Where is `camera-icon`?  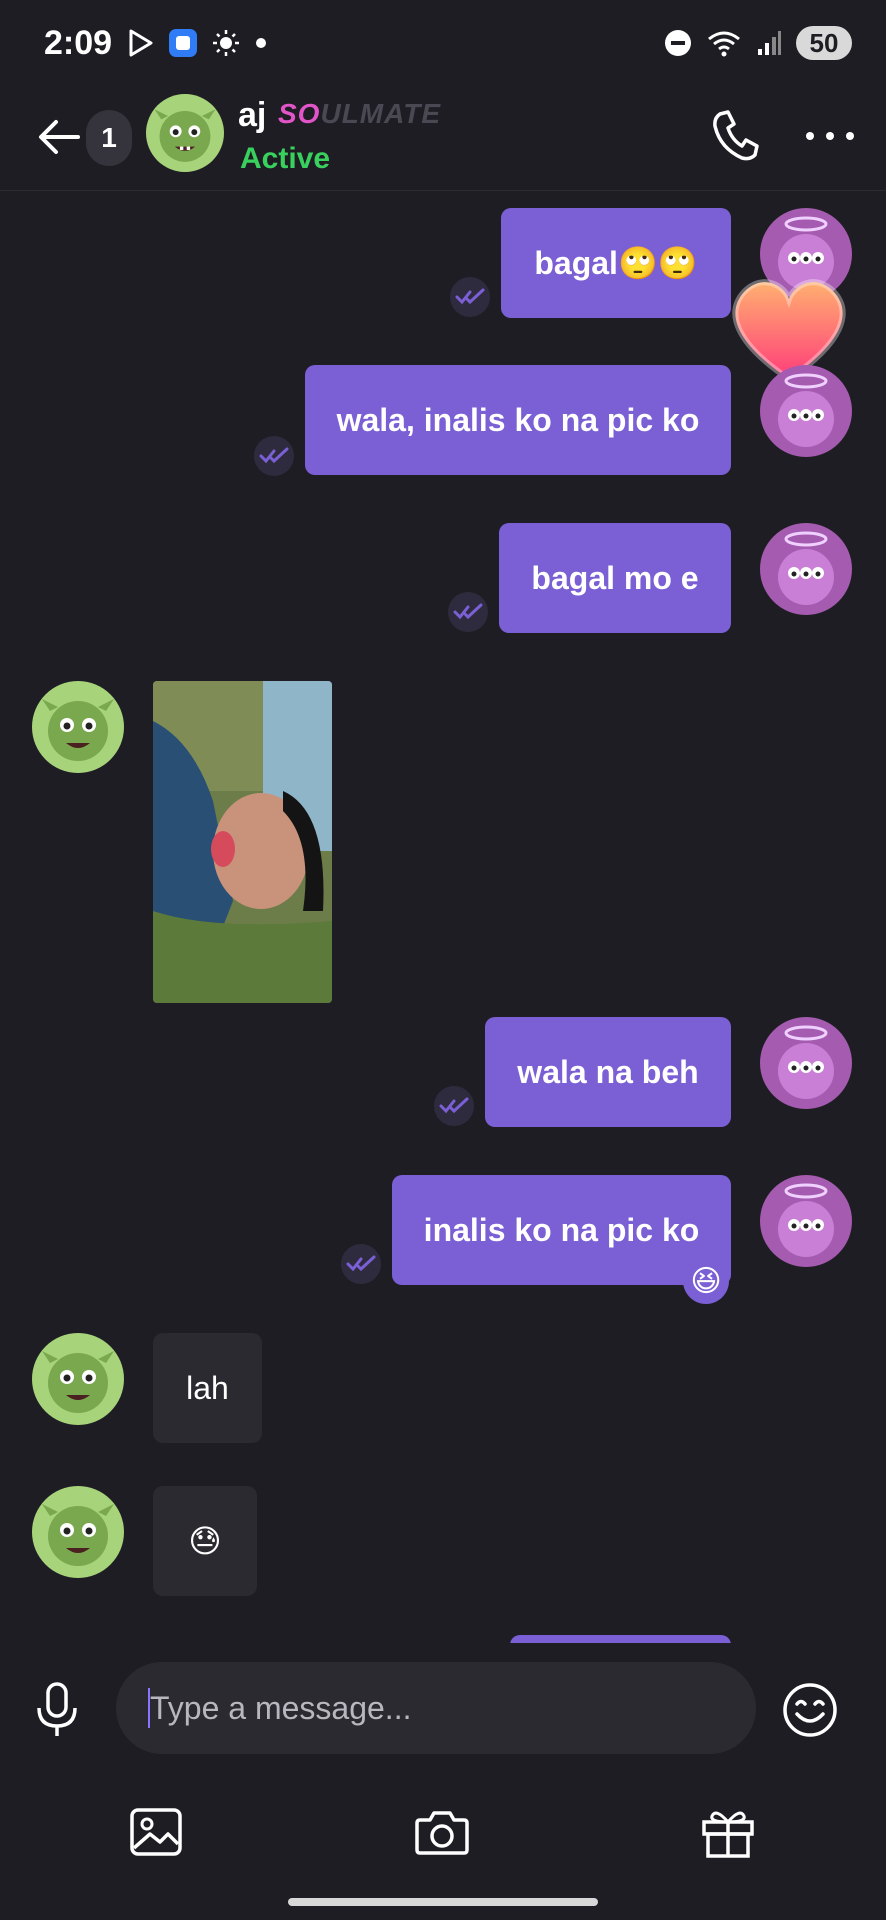 camera-icon is located at coordinates (442, 1832).